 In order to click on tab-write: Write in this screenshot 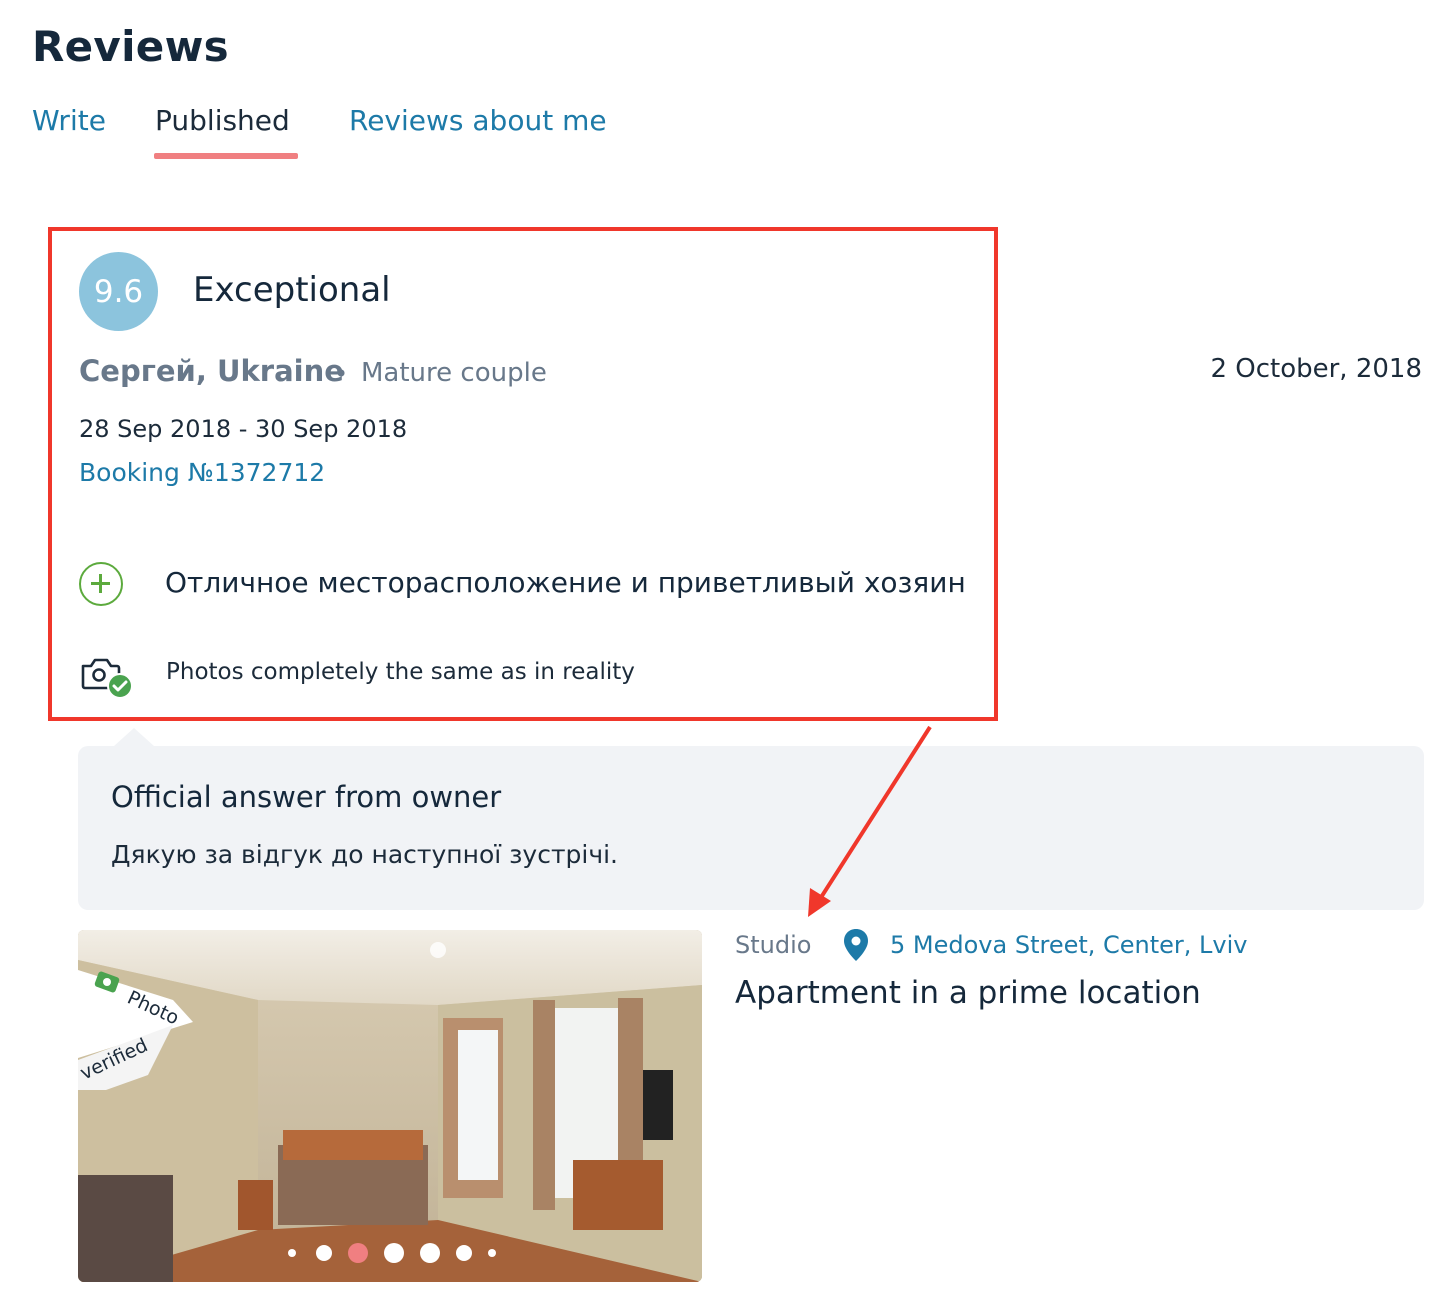, I will do `click(69, 120)`.